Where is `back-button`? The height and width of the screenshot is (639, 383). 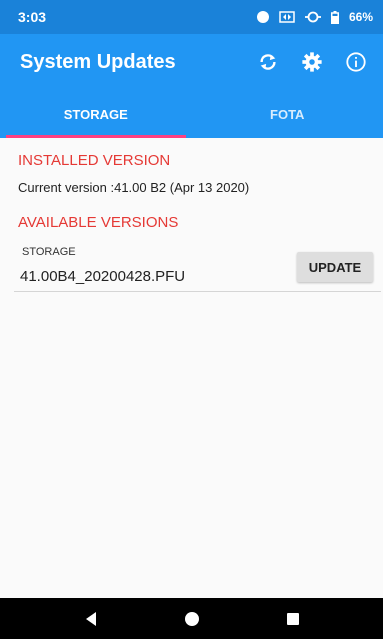 back-button is located at coordinates (91, 619).